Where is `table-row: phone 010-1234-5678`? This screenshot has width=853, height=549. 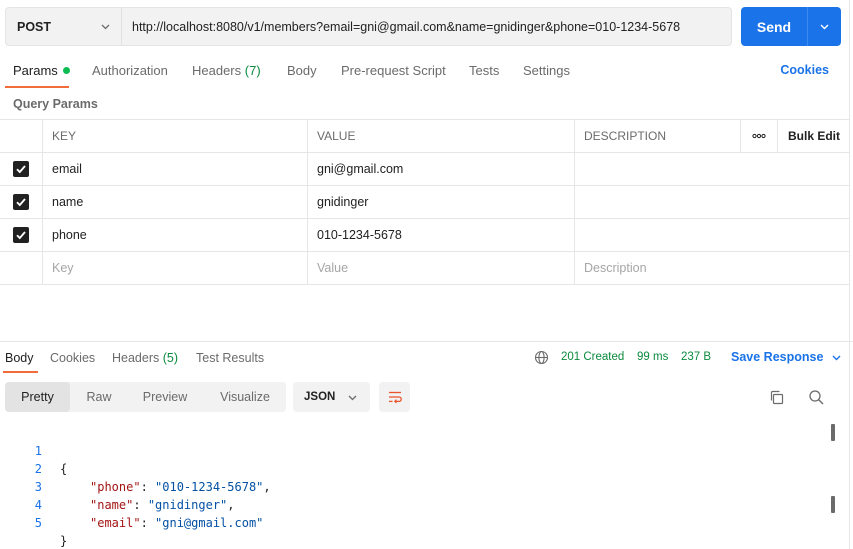 table-row: phone 010-1234-5678 is located at coordinates (424, 235).